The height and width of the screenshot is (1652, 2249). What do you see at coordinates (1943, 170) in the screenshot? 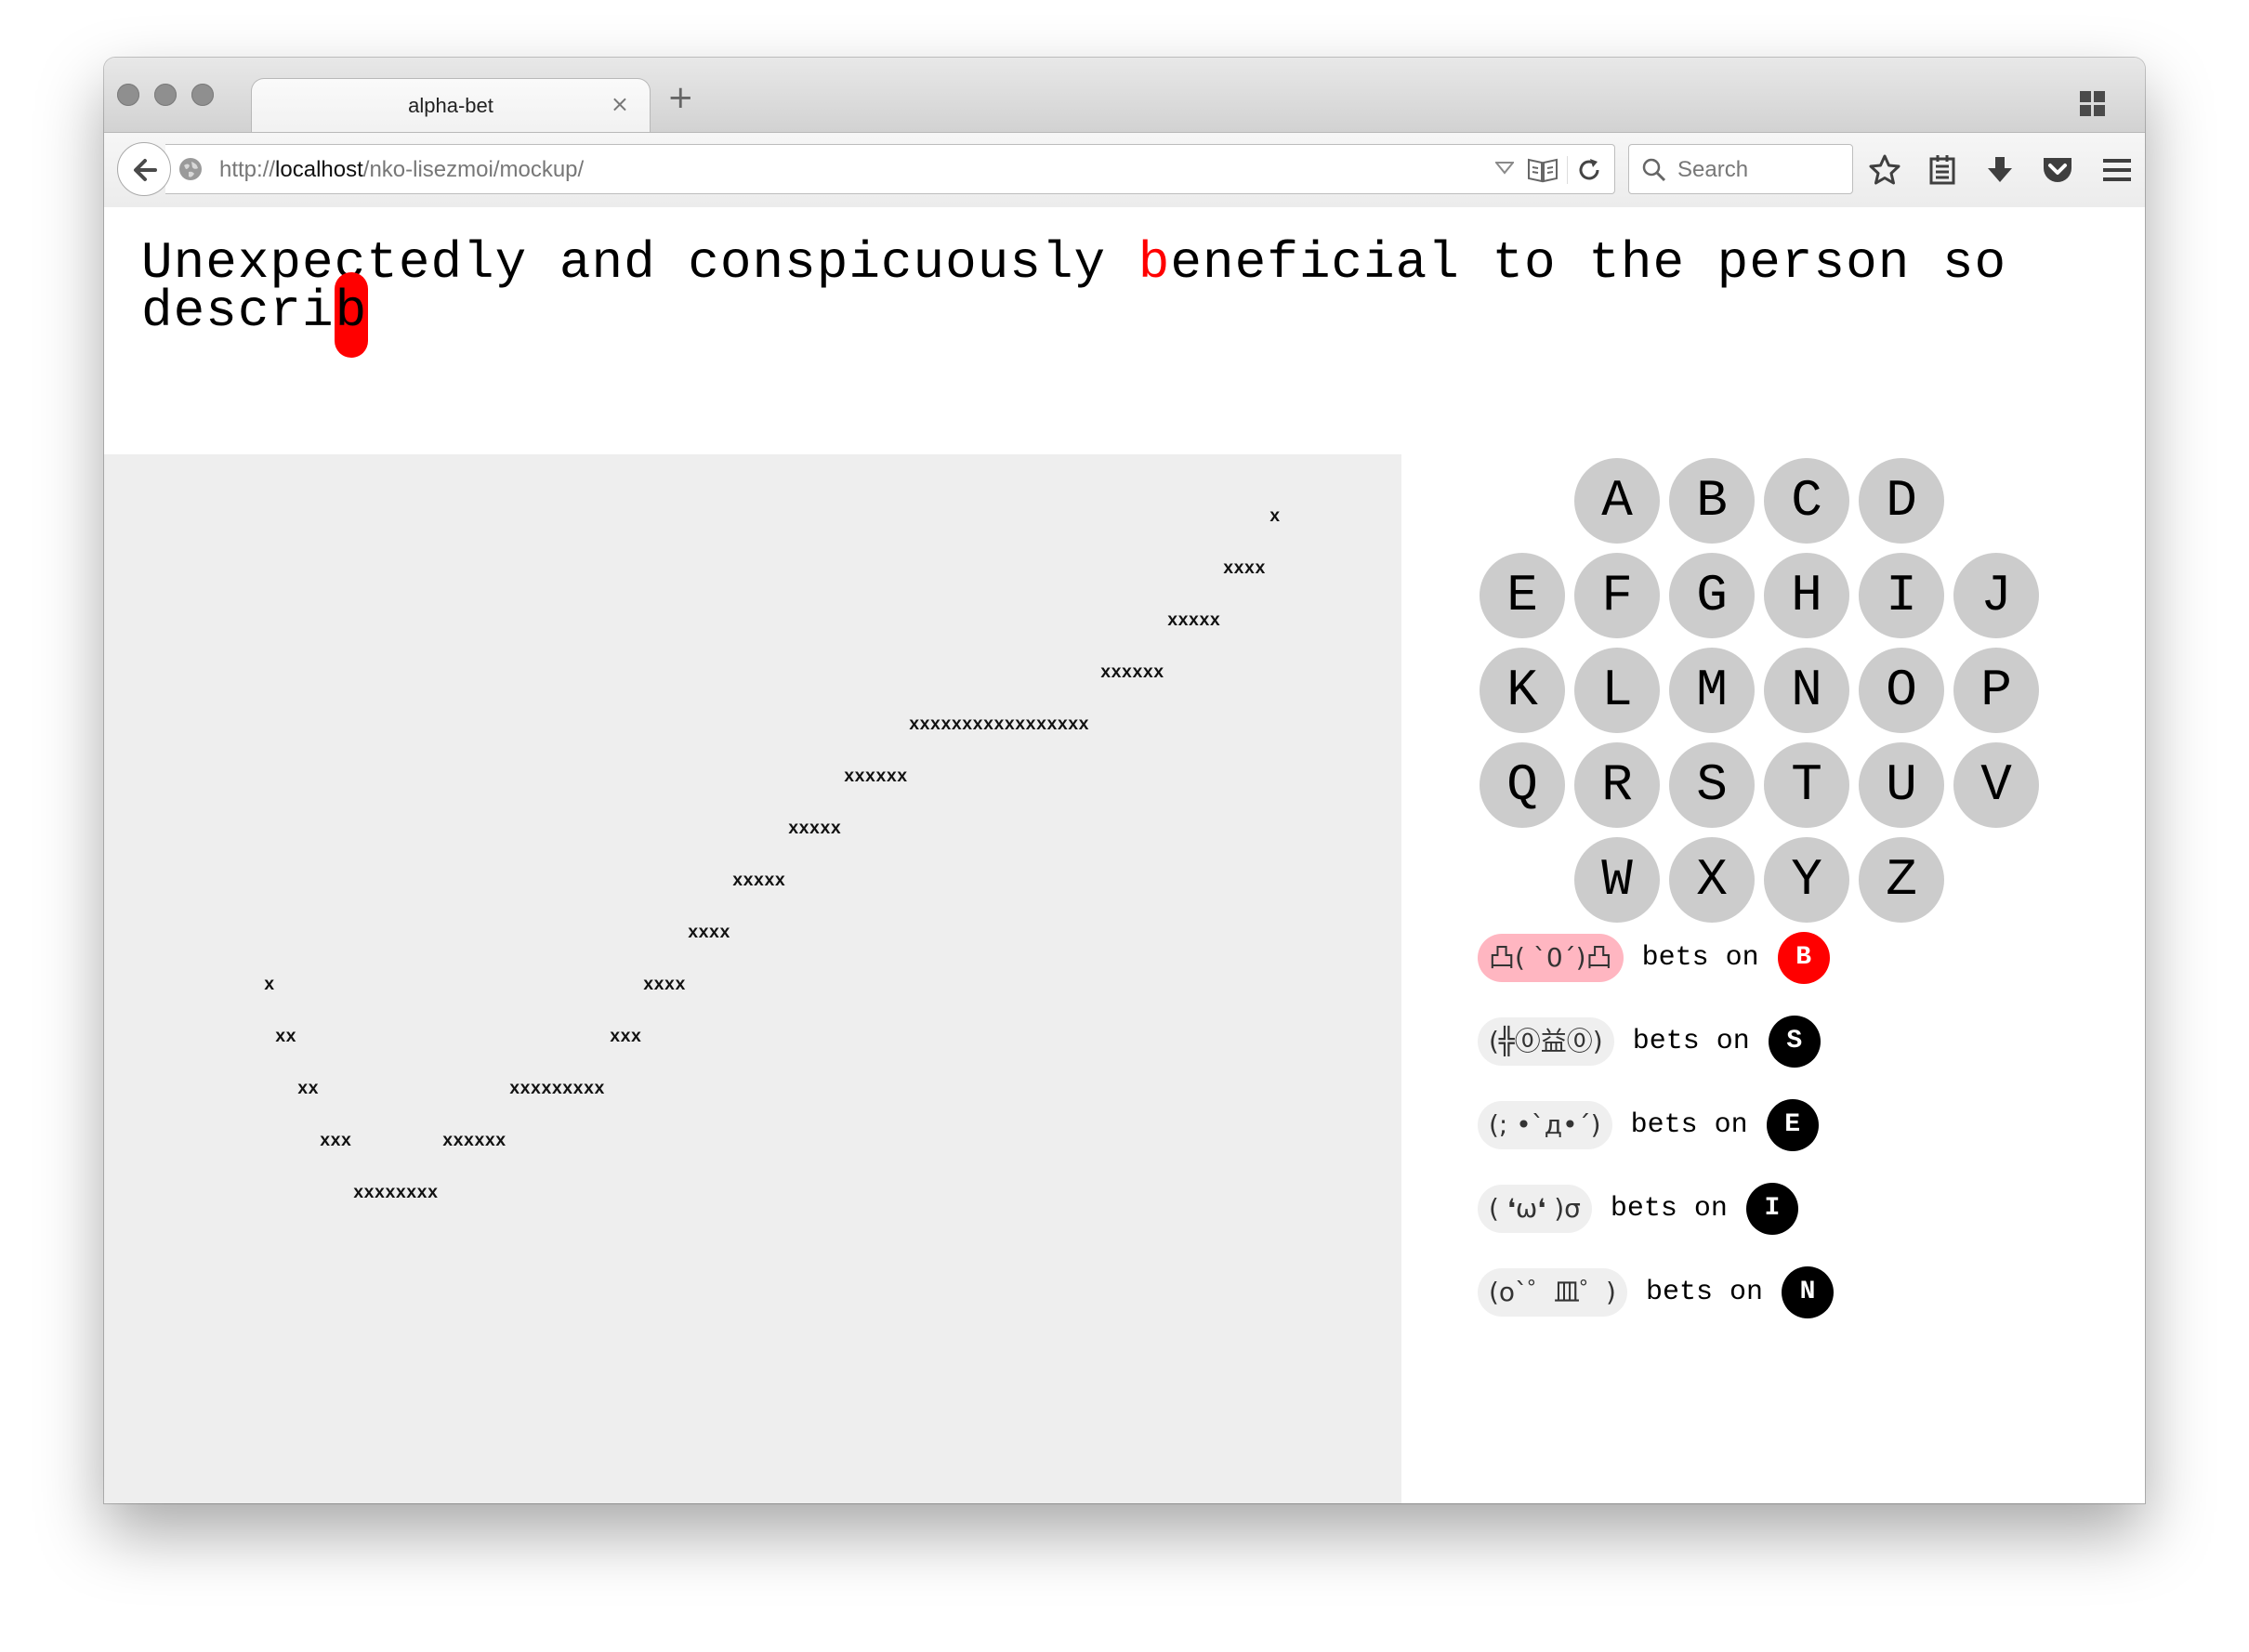
I see `bookmarks-list-icon` at bounding box center [1943, 170].